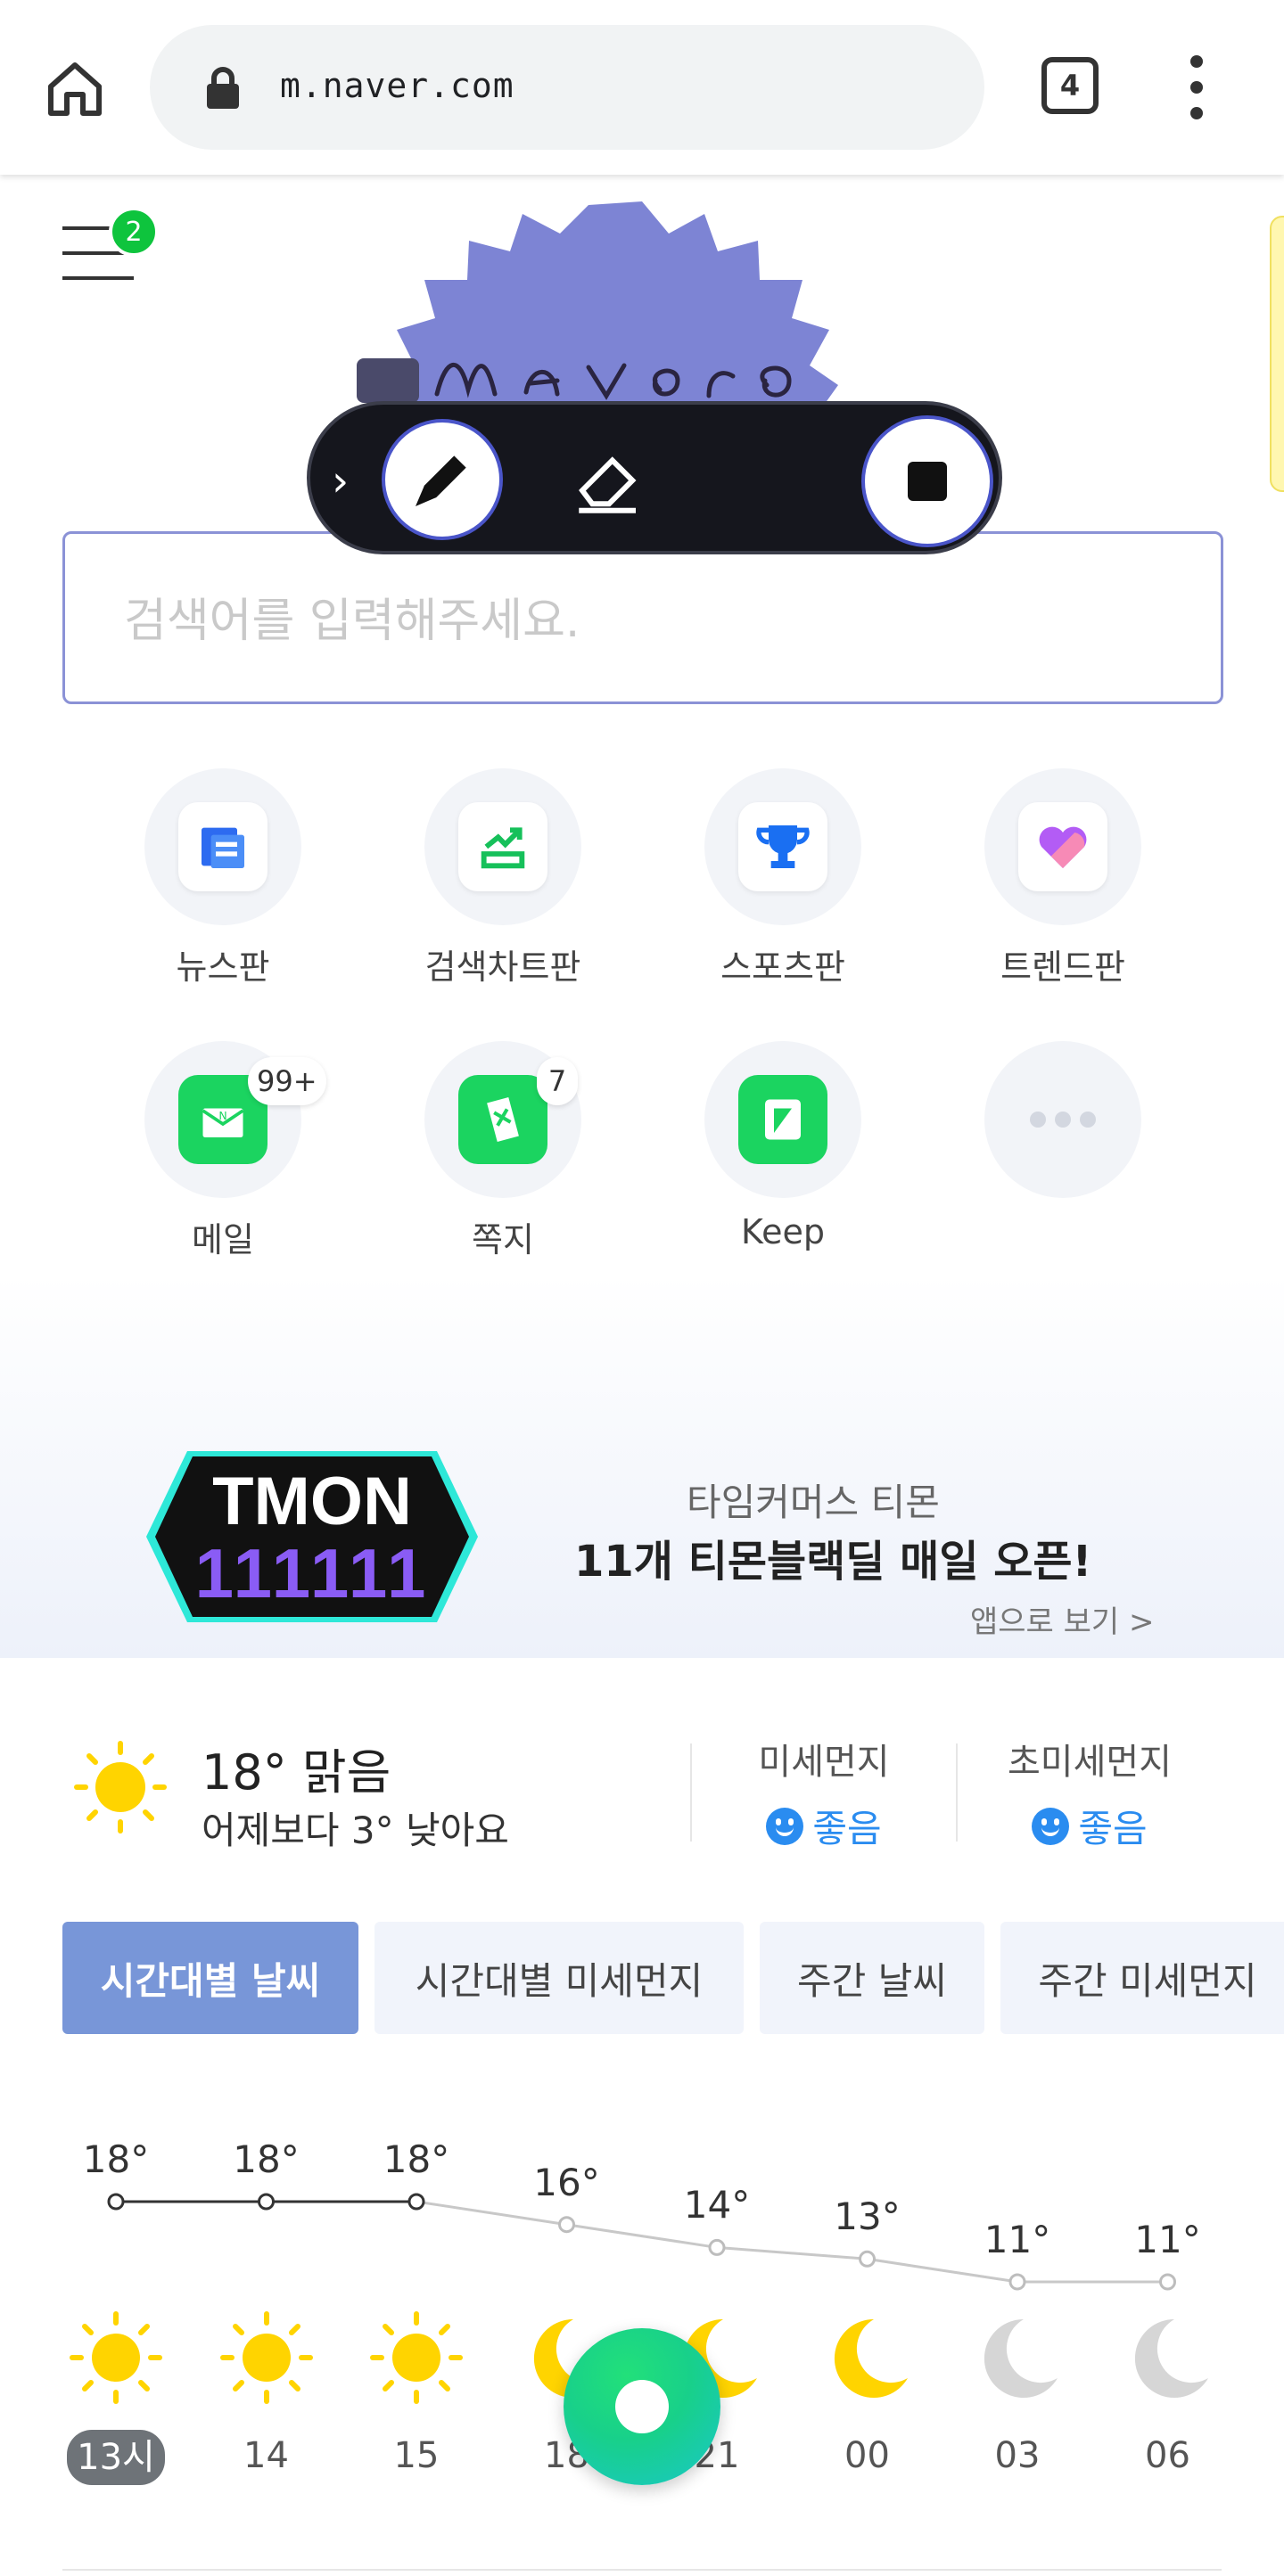 The width and height of the screenshot is (1284, 2576). What do you see at coordinates (1113, 1828) in the screenshot?
I see `ultrafine-dust-value: 좋음` at bounding box center [1113, 1828].